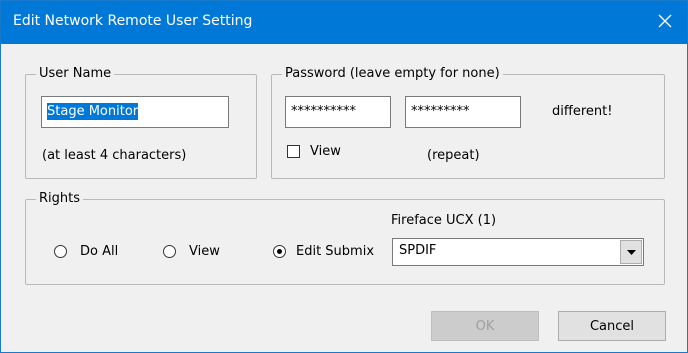 The width and height of the screenshot is (688, 353). Describe the element at coordinates (485, 326) in the screenshot. I see `ok-button: OK` at that location.